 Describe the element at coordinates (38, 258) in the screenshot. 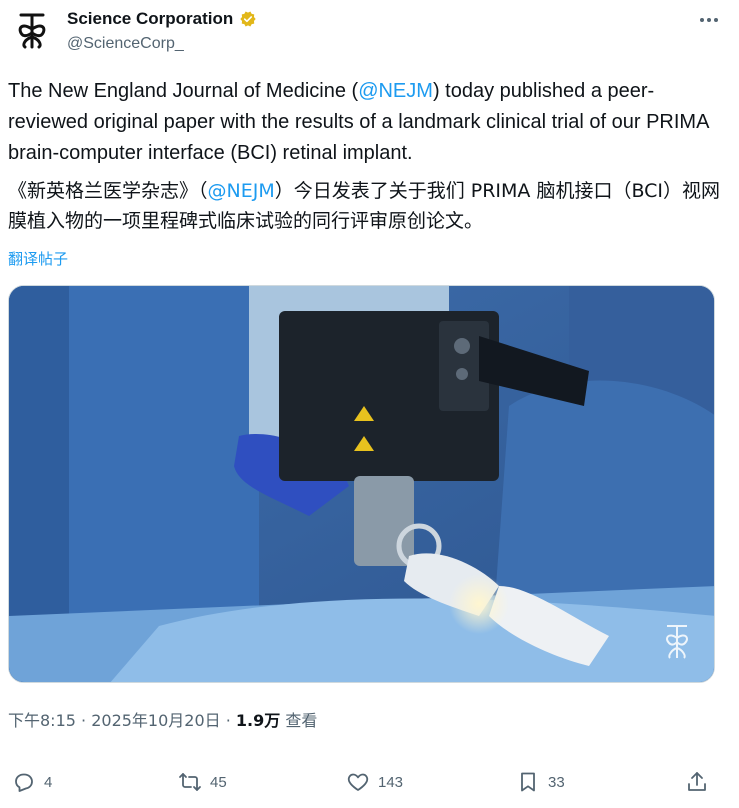

I see `translate-post-link: 翻译帖子` at that location.